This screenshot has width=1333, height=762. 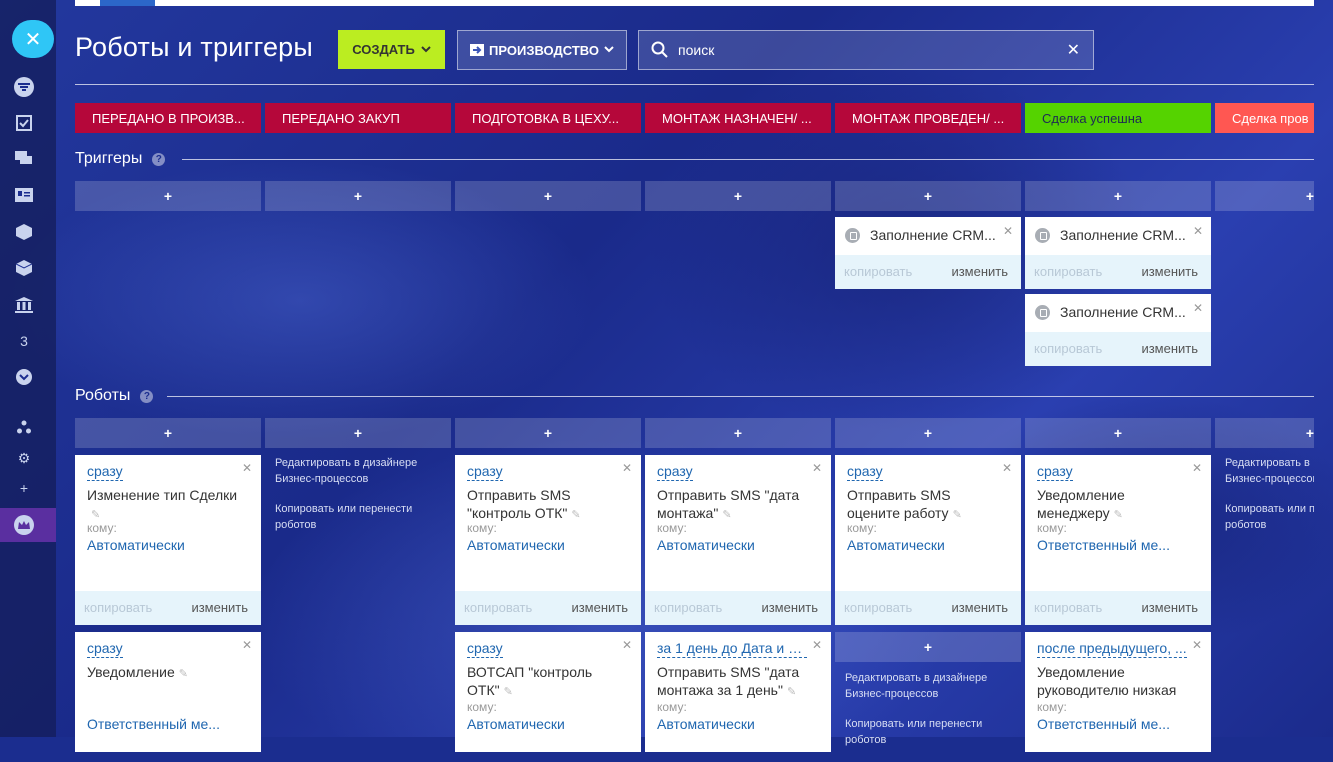 What do you see at coordinates (24, 87) in the screenshot?
I see `filter-icon` at bounding box center [24, 87].